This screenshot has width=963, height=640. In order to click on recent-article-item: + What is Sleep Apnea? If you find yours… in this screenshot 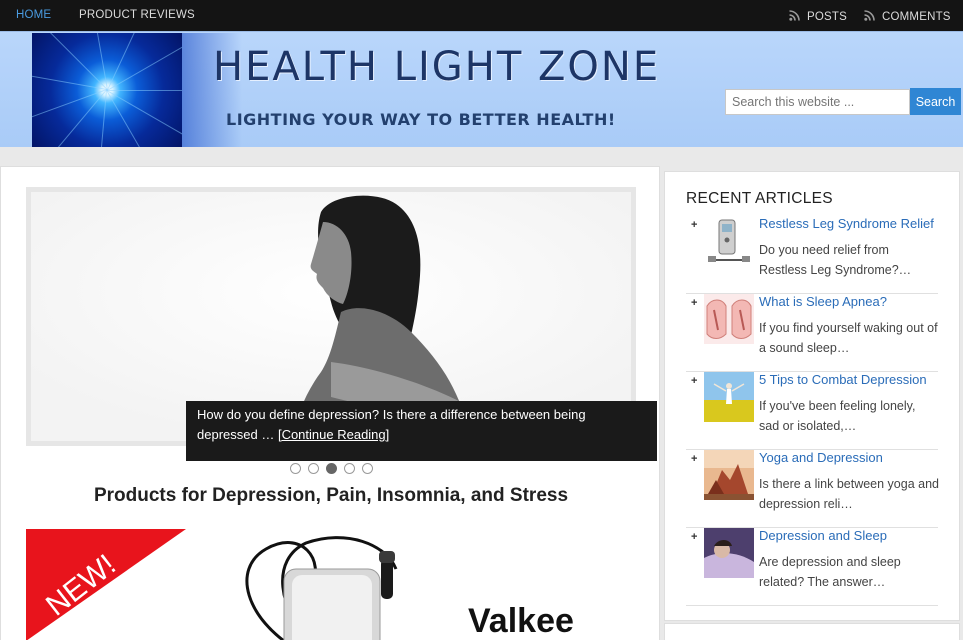, I will do `click(812, 333)`.